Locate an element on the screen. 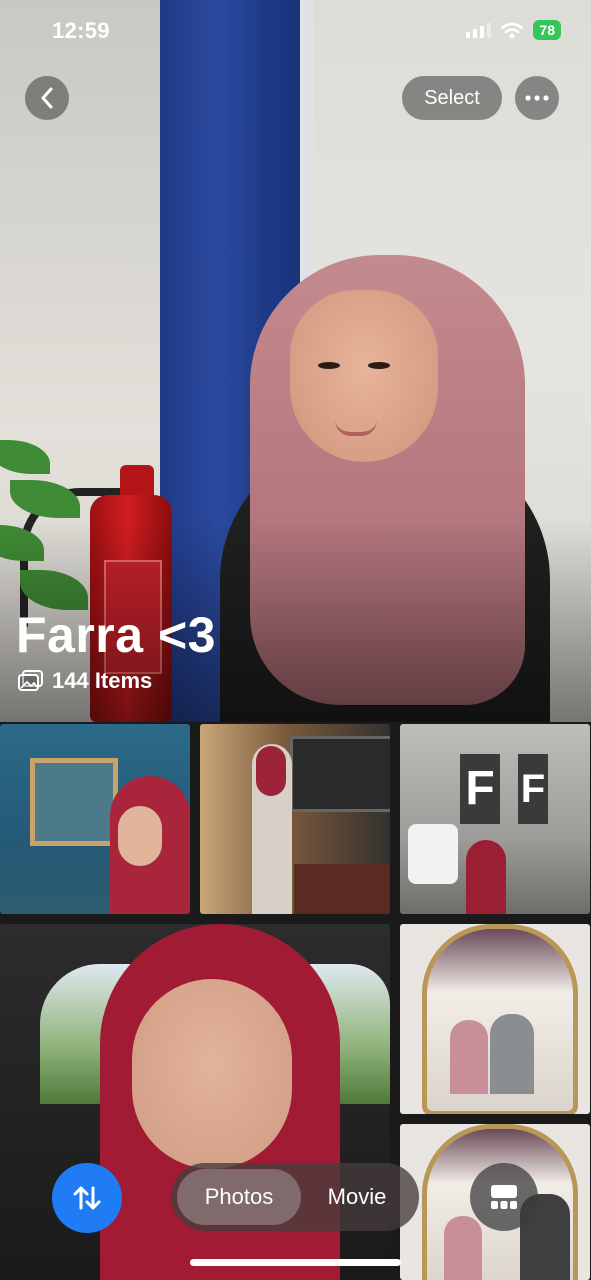 The width and height of the screenshot is (591, 1280). select-button: Select is located at coordinates (452, 98).